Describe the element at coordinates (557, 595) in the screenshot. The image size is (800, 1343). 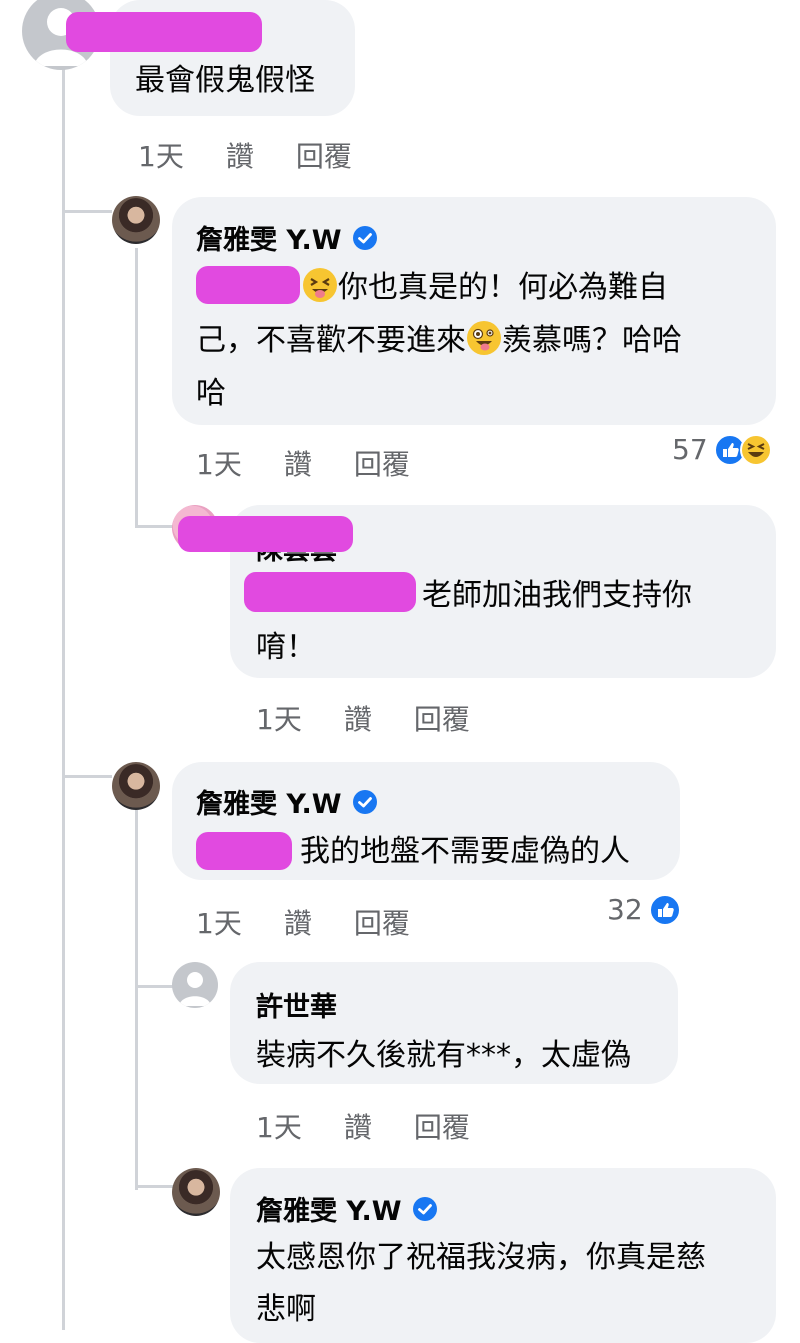
I see `comment-text-line: 老師加油我們支持你` at that location.